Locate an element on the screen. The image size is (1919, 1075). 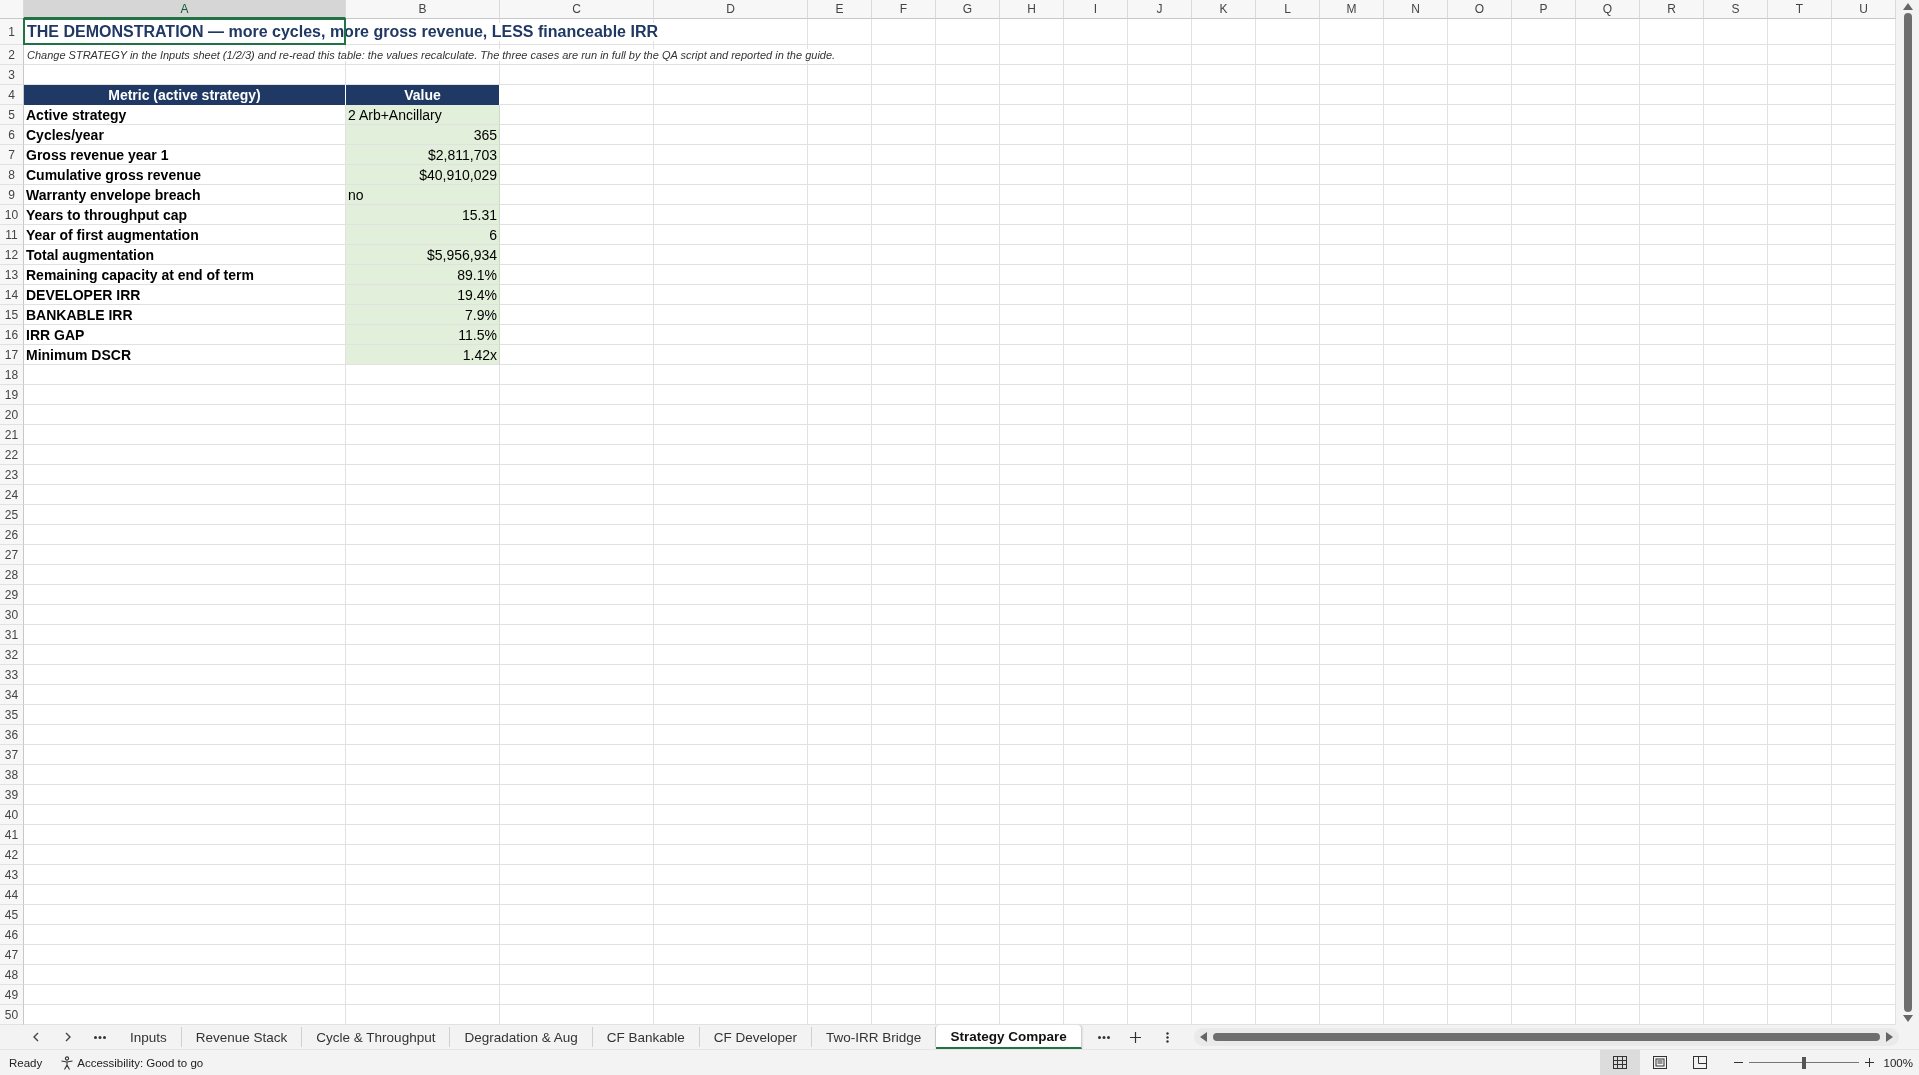
column-header: M is located at coordinates (1352, 9).